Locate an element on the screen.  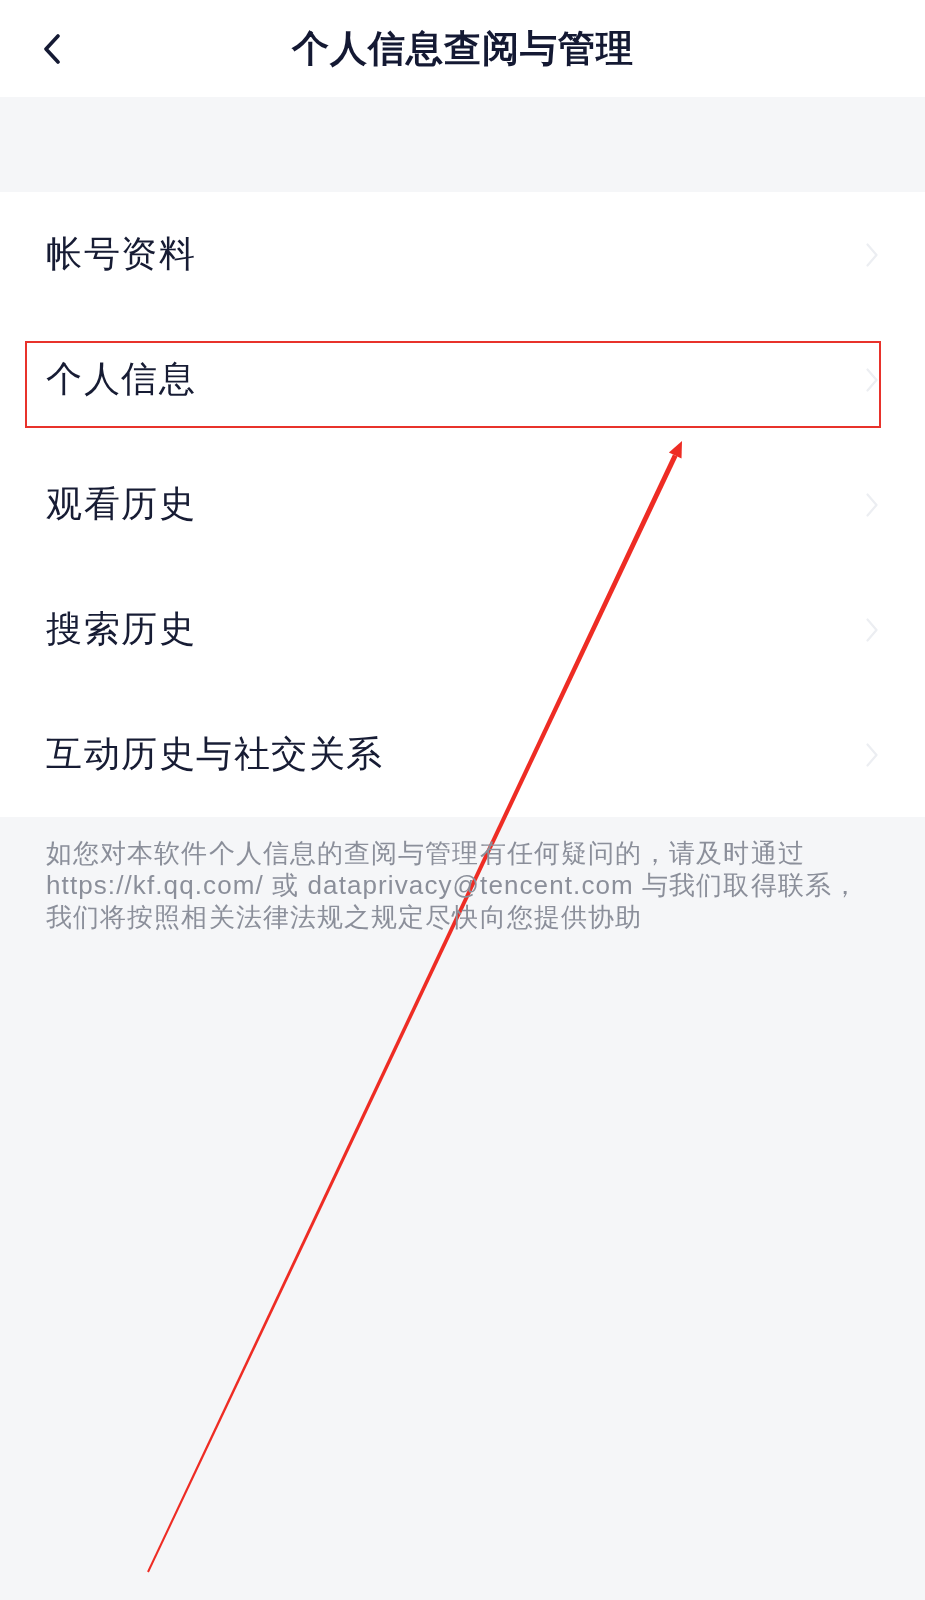
page-title: 个人信息查阅与管理 is located at coordinates (462, 48).